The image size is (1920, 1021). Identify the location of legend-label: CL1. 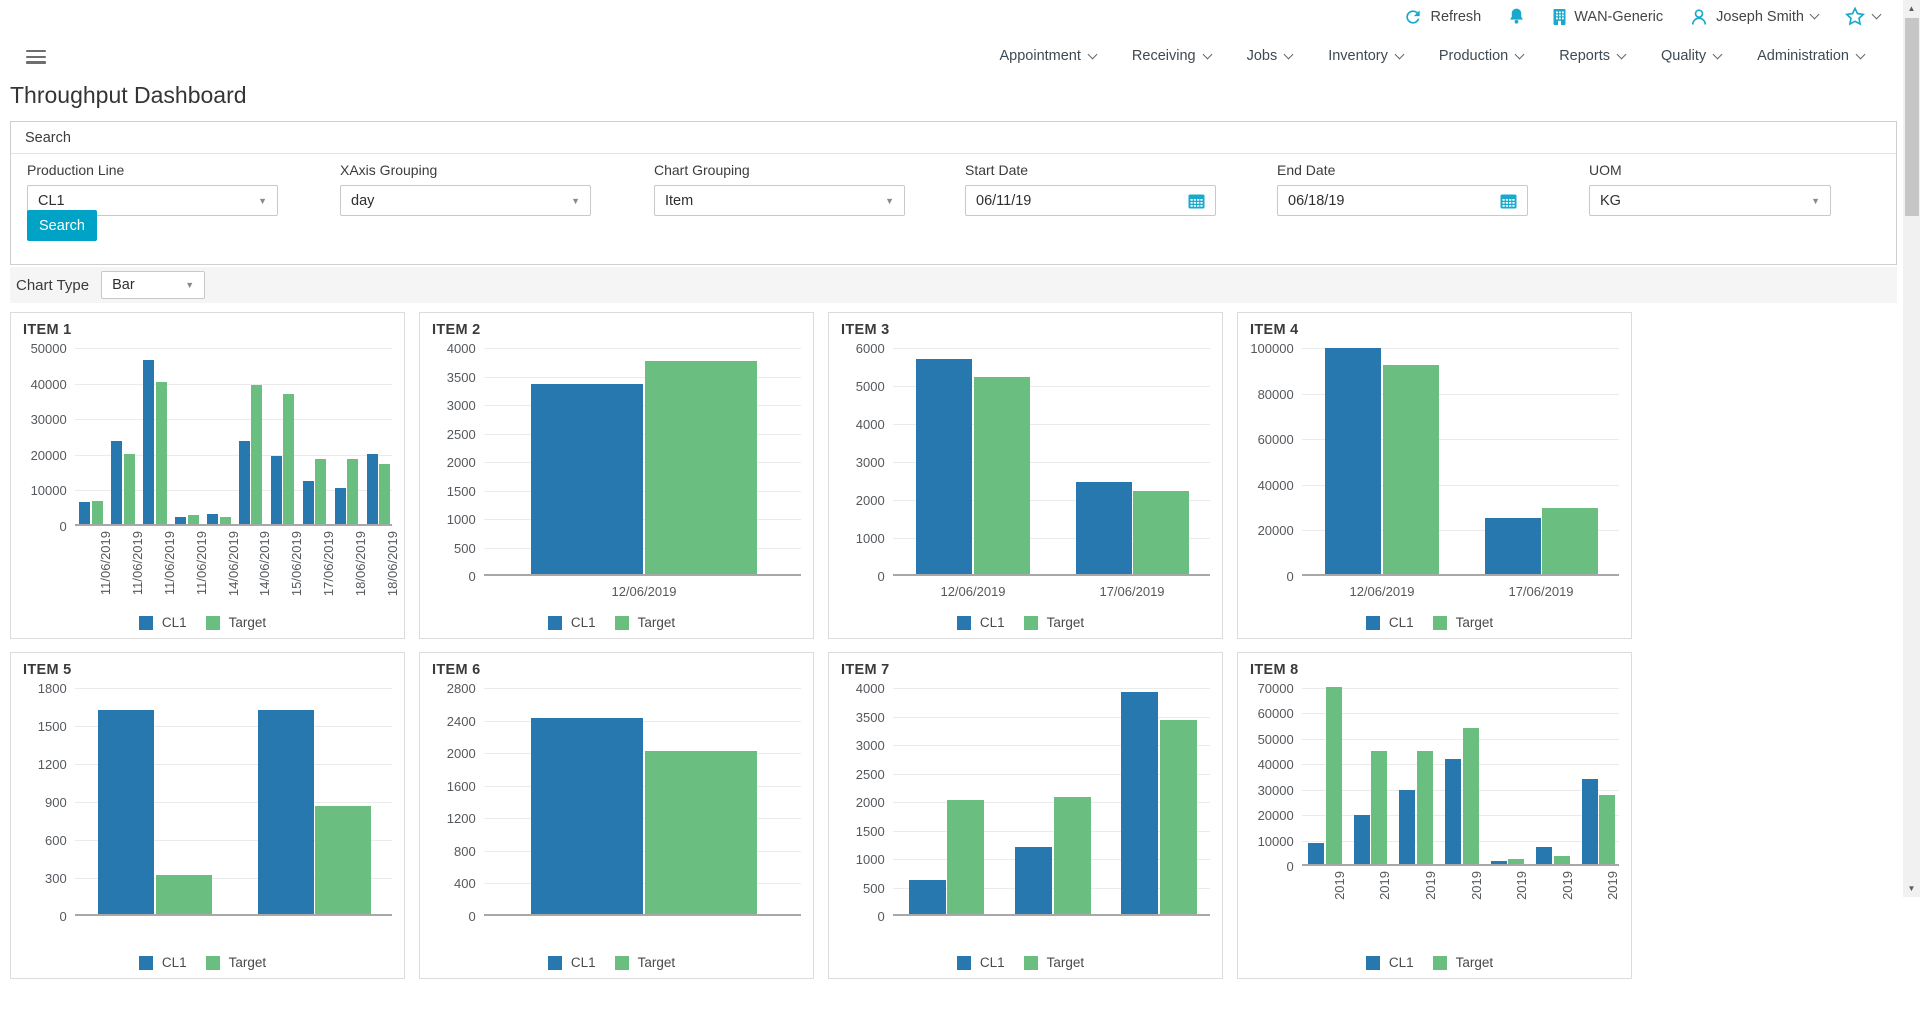
(174, 962).